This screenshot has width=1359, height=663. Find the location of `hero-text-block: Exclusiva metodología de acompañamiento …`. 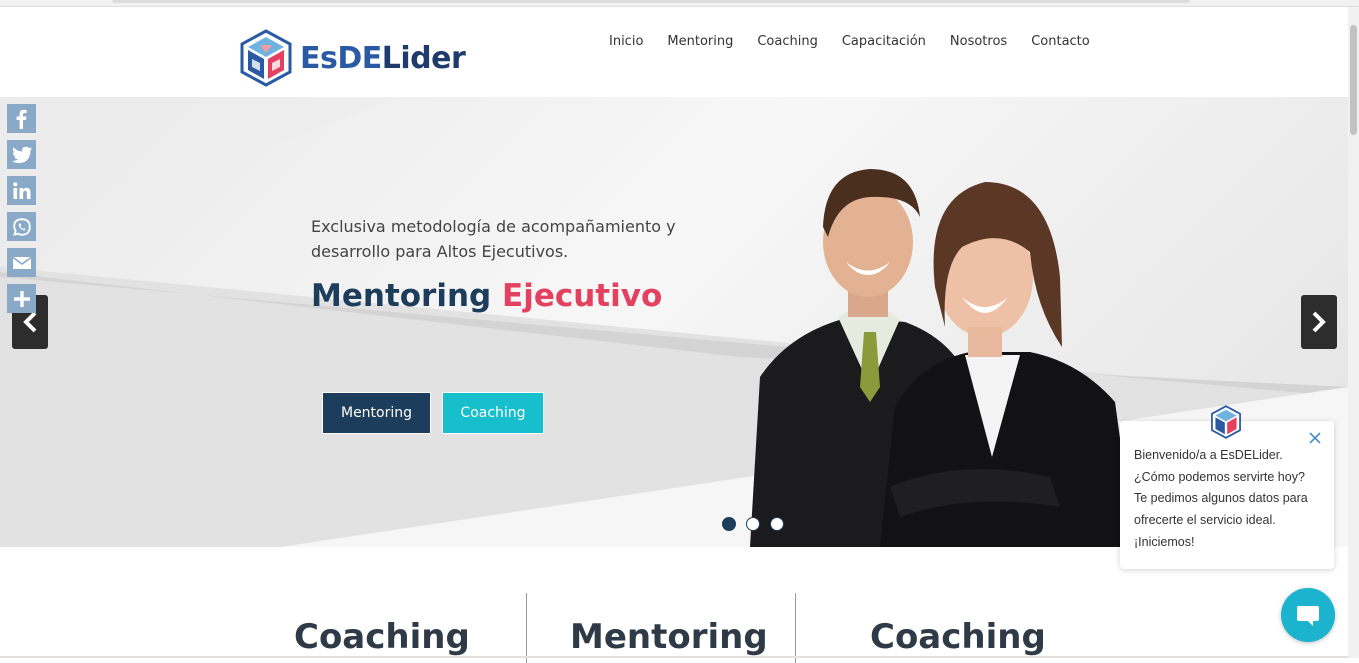

hero-text-block: Exclusiva metodología de acompañamiento … is located at coordinates (531, 264).